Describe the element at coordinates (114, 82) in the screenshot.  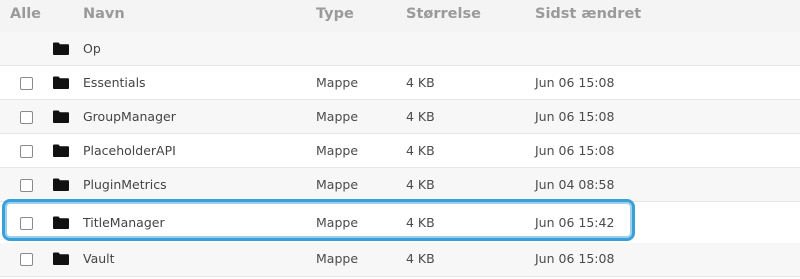
I see `file-name: Essentials` at that location.